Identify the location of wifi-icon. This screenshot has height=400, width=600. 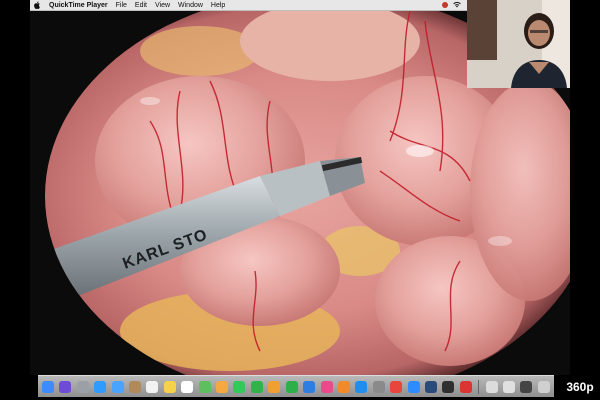
(457, 5).